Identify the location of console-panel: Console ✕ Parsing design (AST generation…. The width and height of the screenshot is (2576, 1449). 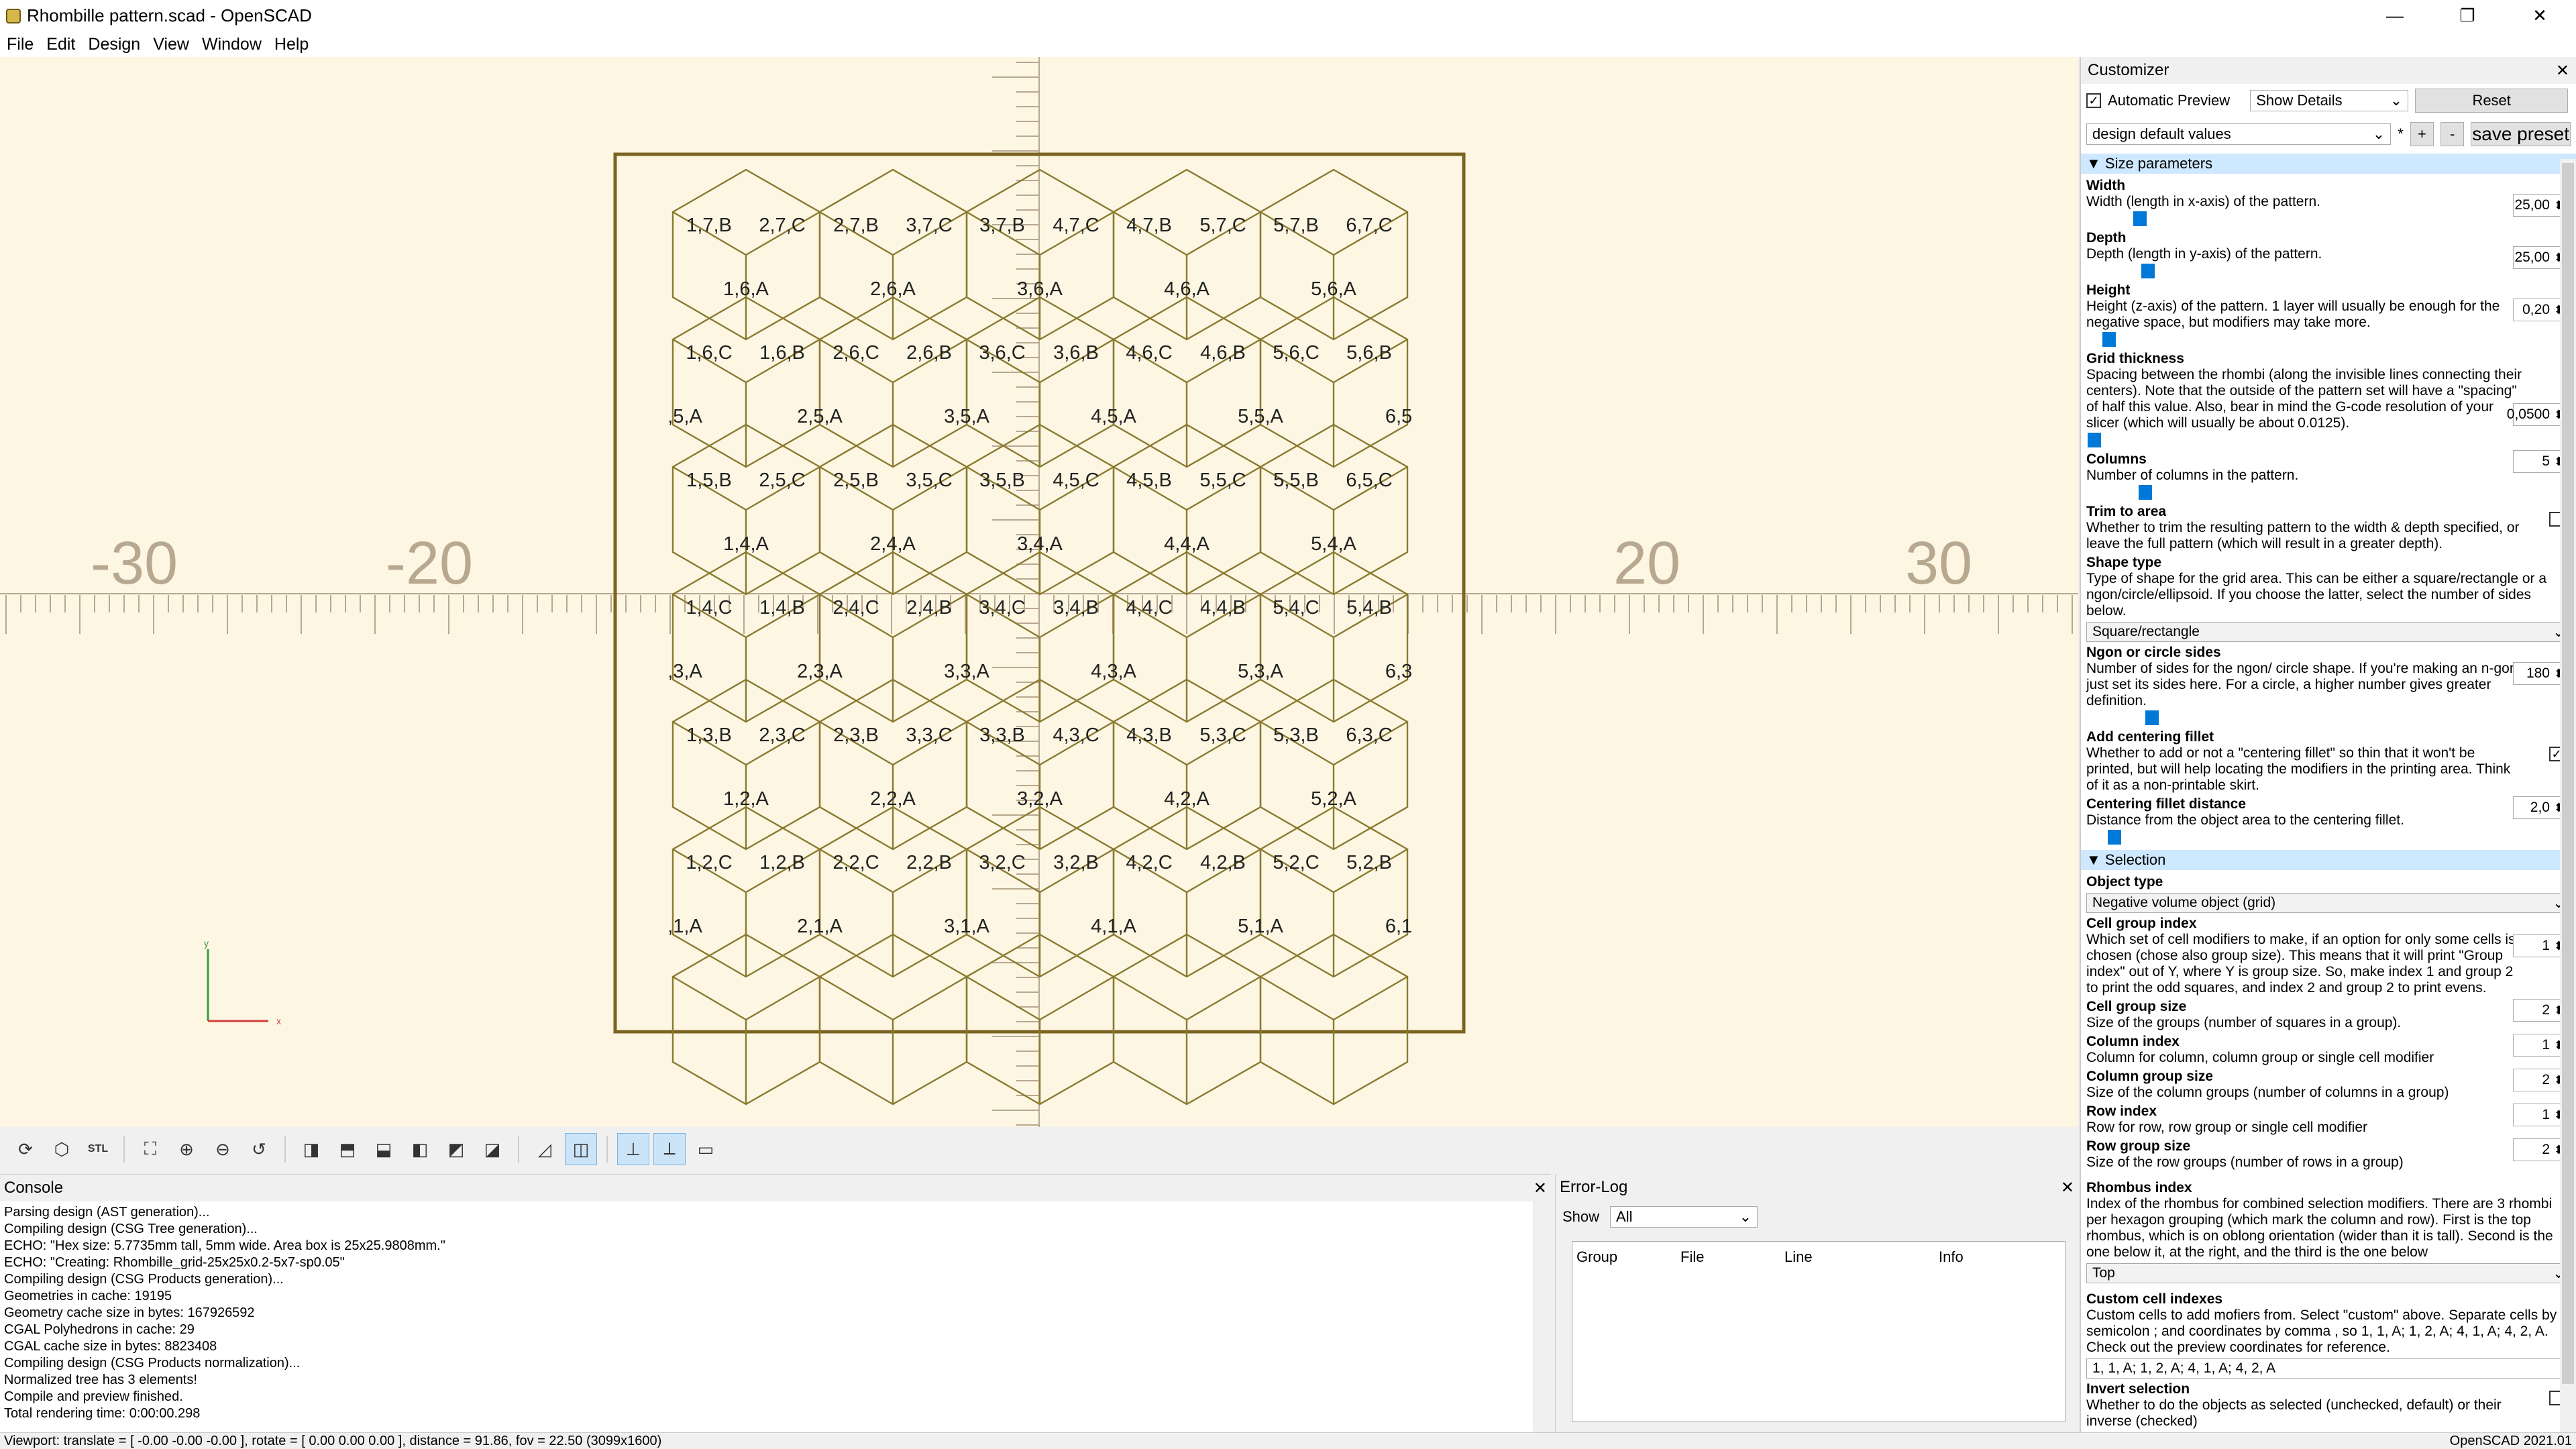
(775, 1303).